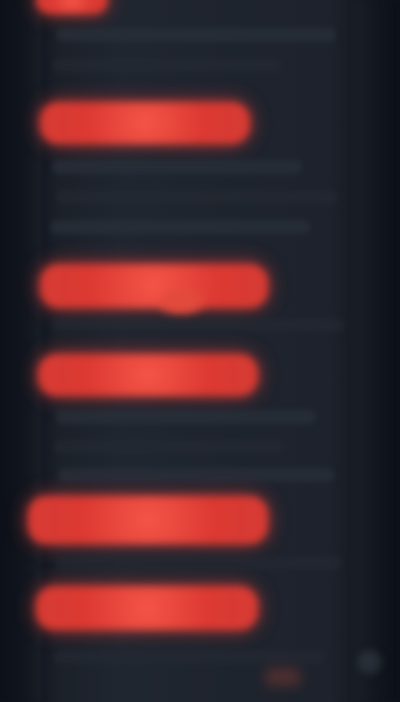 The height and width of the screenshot is (702, 400). I want to click on right-side-rail, so click(377, 351).